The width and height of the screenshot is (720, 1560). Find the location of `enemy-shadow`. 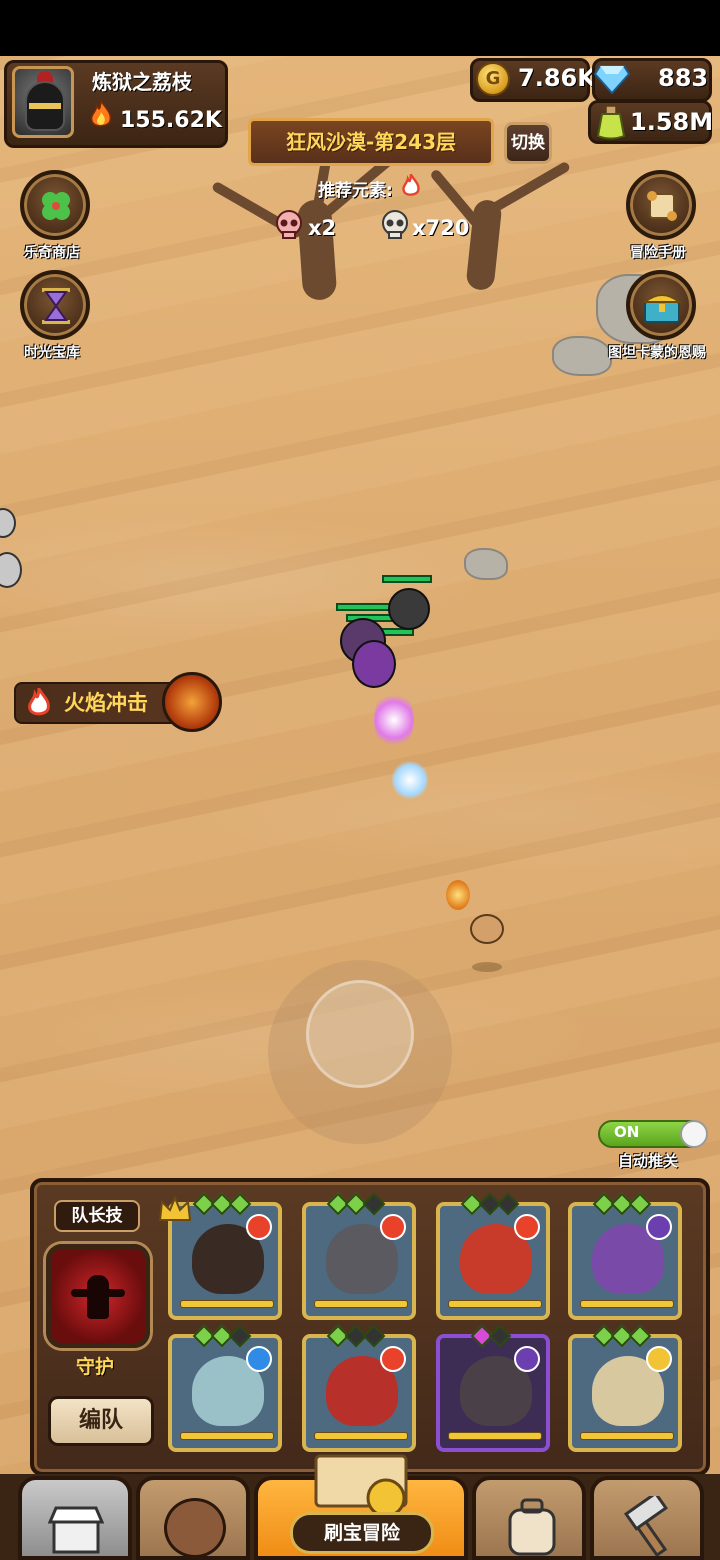

enemy-shadow is located at coordinates (487, 967).